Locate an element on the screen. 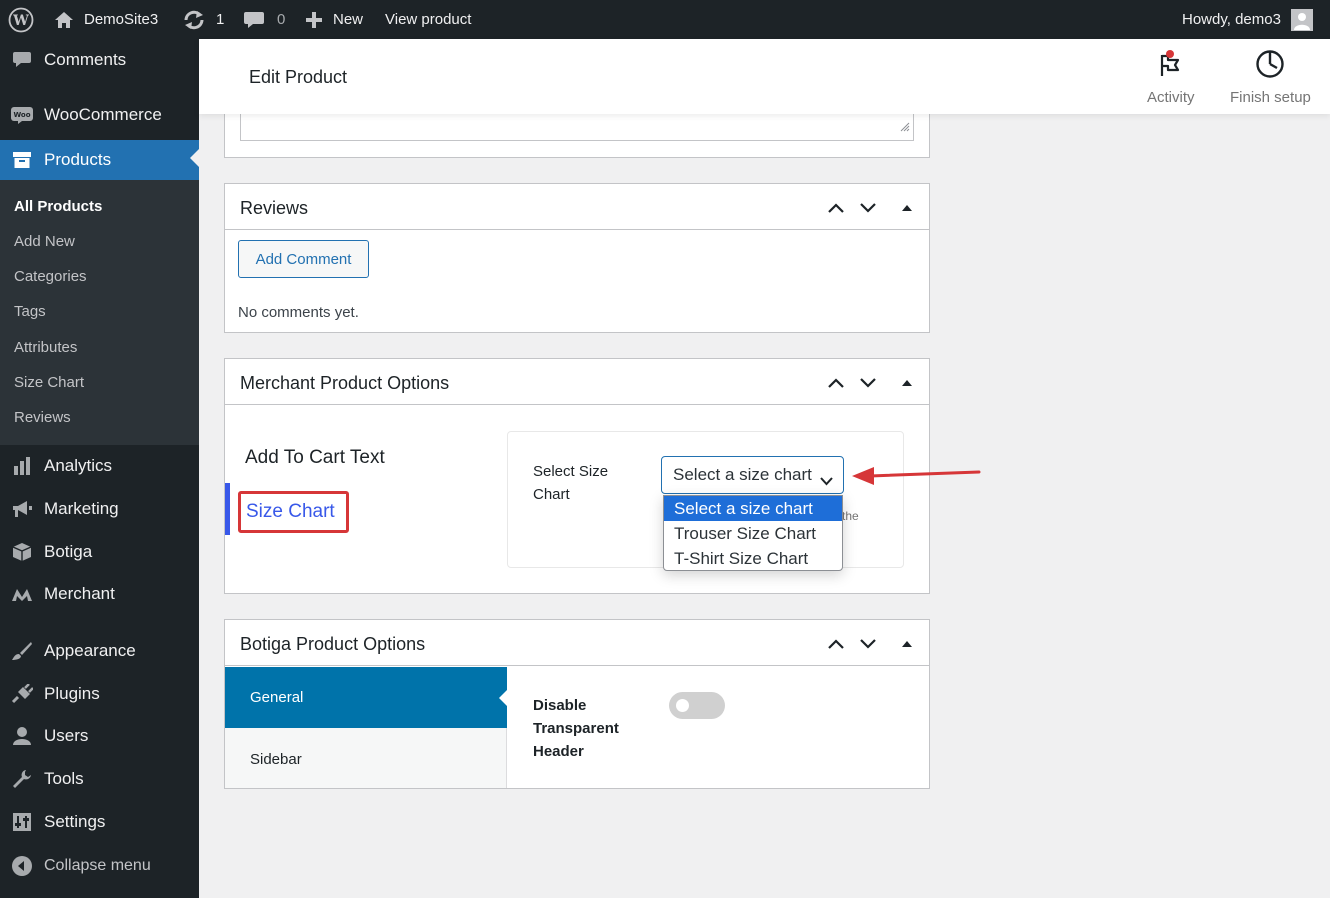 Image resolution: width=1330 pixels, height=898 pixels. sidebar-item-marketing: Marketing is located at coordinates (99, 509).